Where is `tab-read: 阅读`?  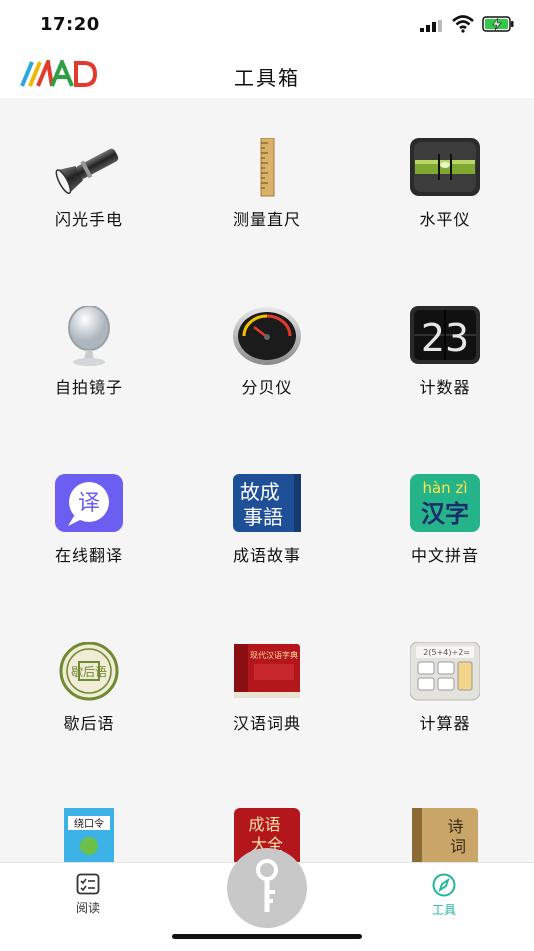
tab-read: 阅读 is located at coordinates (88, 894).